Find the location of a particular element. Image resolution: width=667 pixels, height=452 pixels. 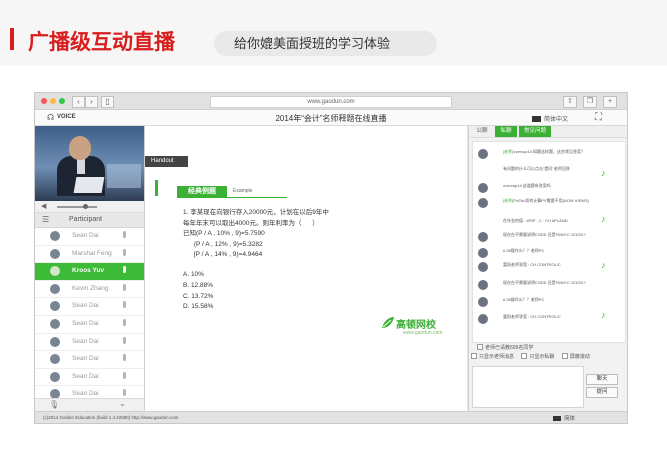

minimize-window-dot is located at coordinates (53, 101).